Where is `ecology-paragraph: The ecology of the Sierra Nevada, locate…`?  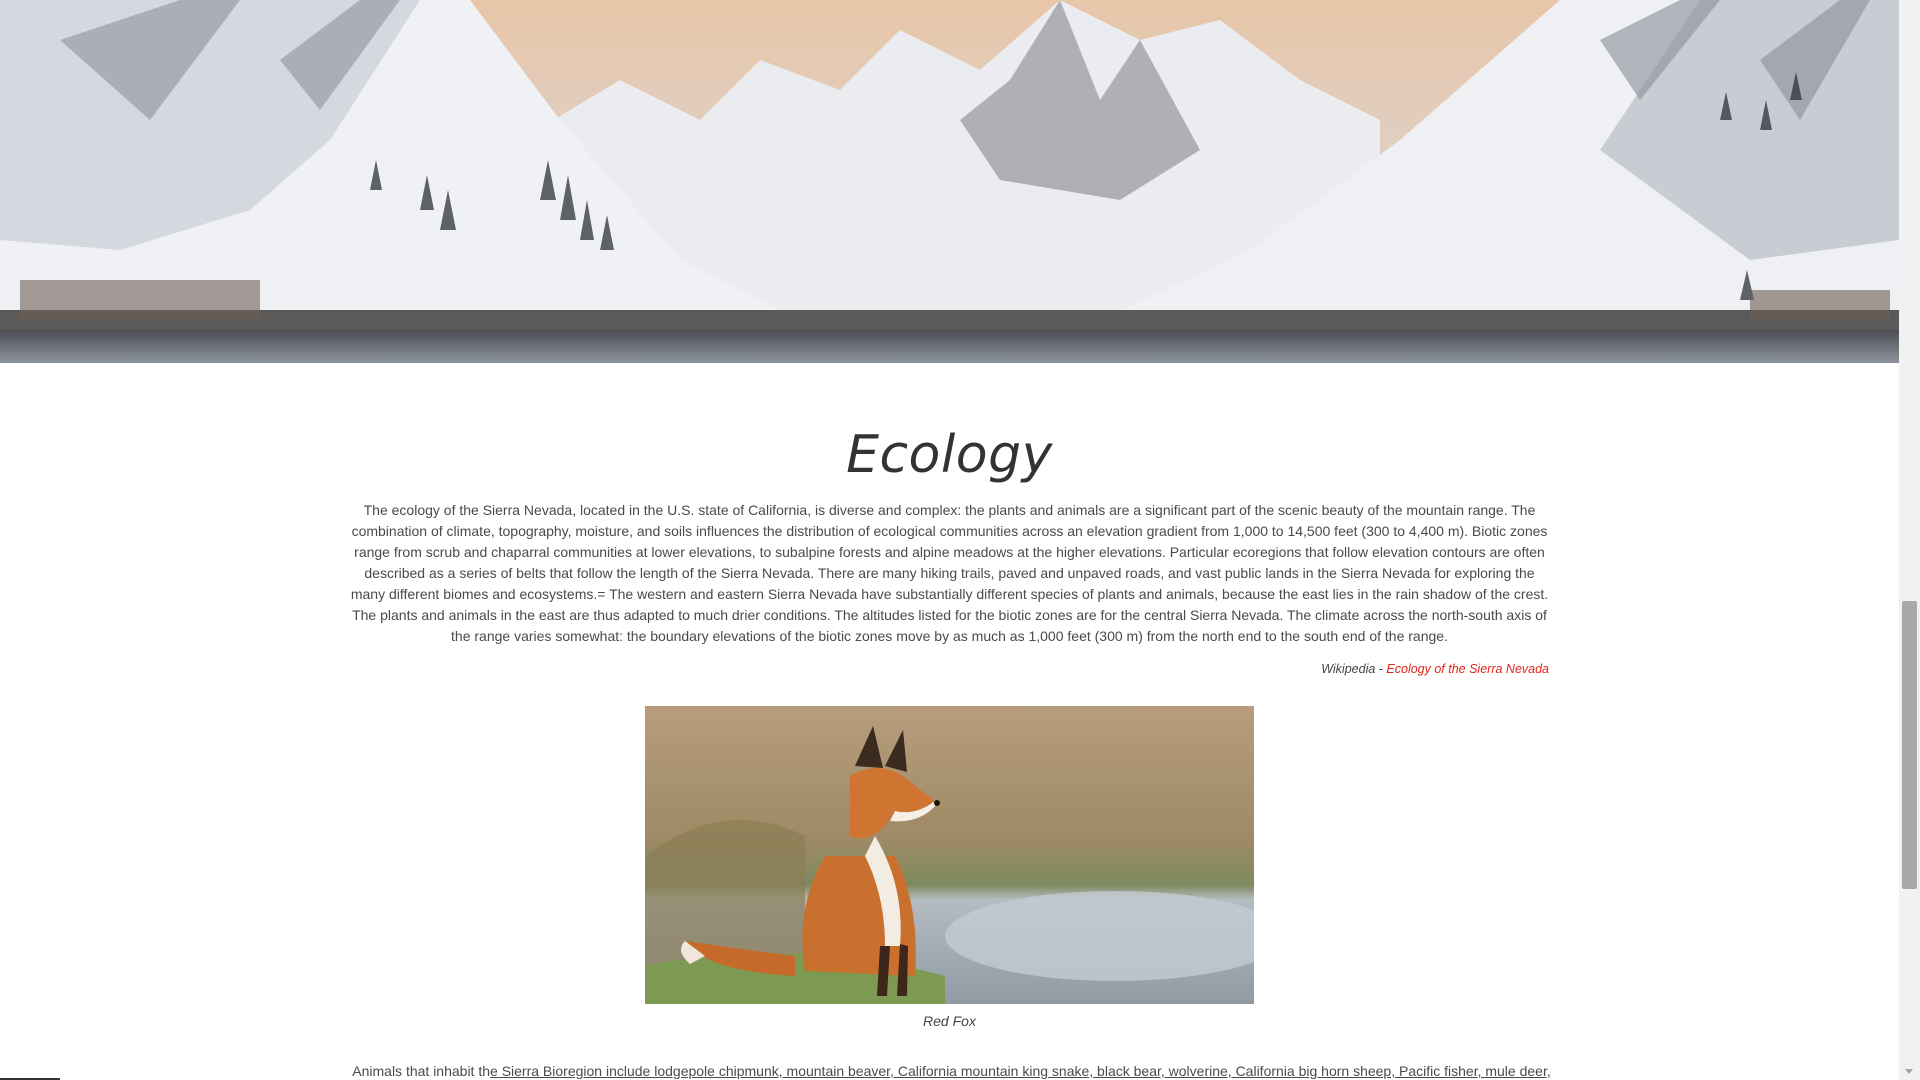 ecology-paragraph: The ecology of the Sierra Nevada, locate… is located at coordinates (949, 573).